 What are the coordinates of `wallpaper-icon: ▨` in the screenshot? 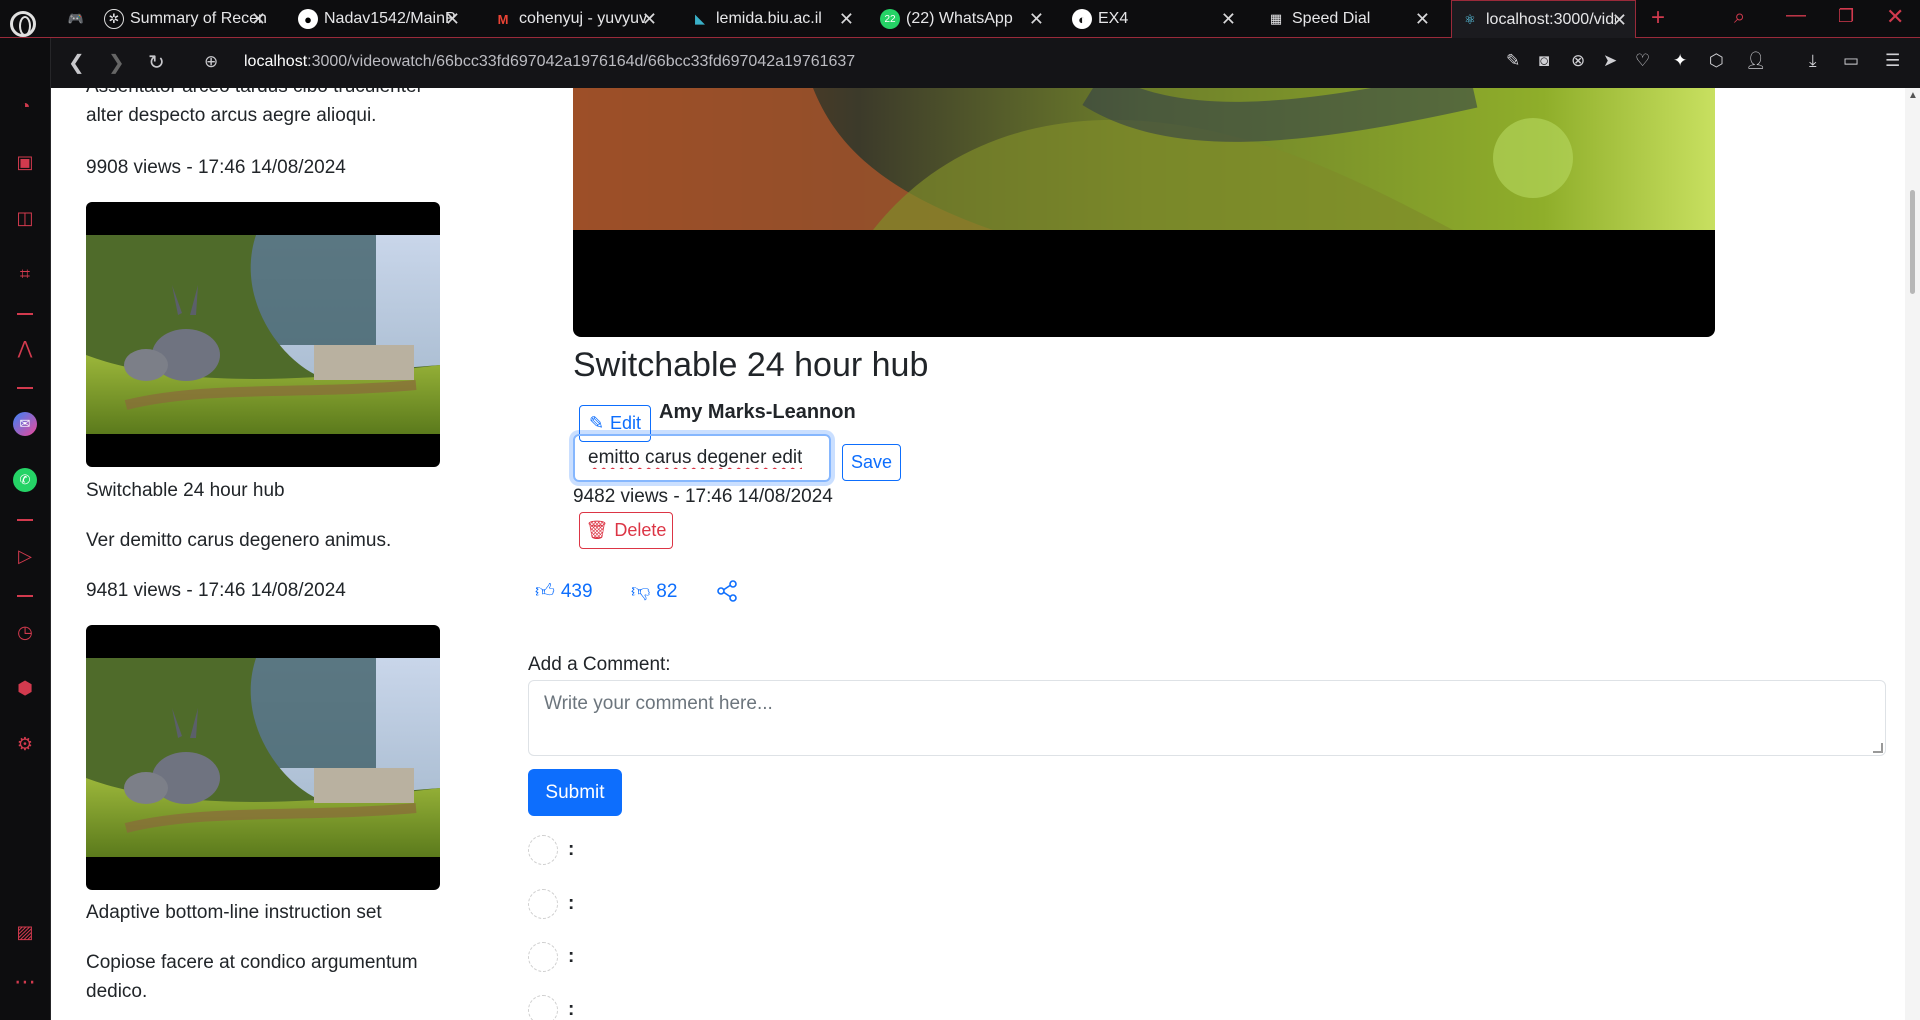 It's located at (25, 932).